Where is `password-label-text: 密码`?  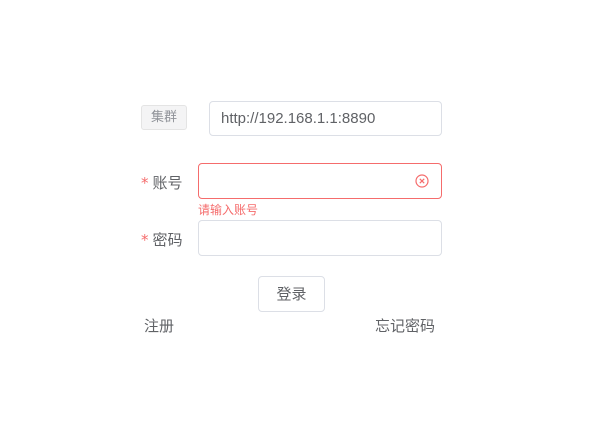
password-label-text: 密码 is located at coordinates (167, 240).